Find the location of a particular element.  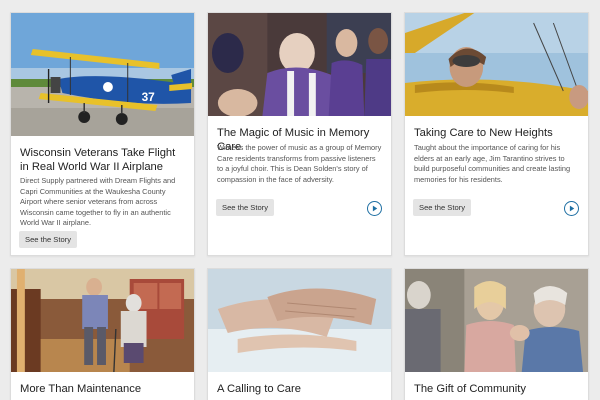

story-image-hands is located at coordinates (299, 320).